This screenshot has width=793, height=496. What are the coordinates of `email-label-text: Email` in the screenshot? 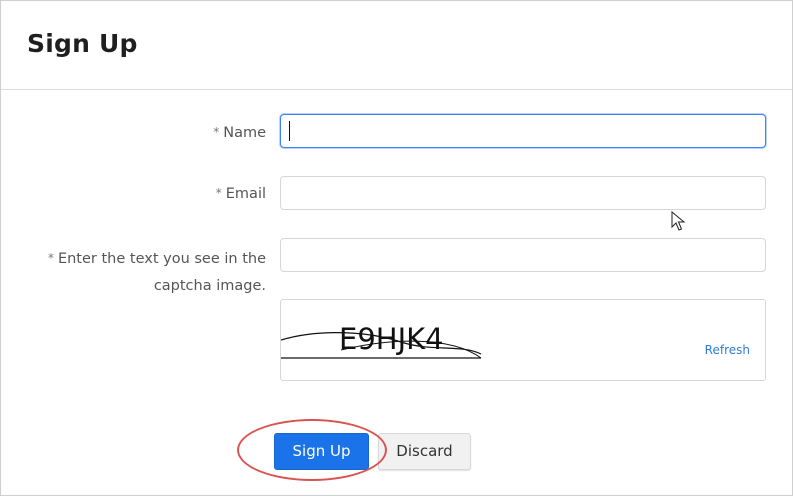 It's located at (245, 194).